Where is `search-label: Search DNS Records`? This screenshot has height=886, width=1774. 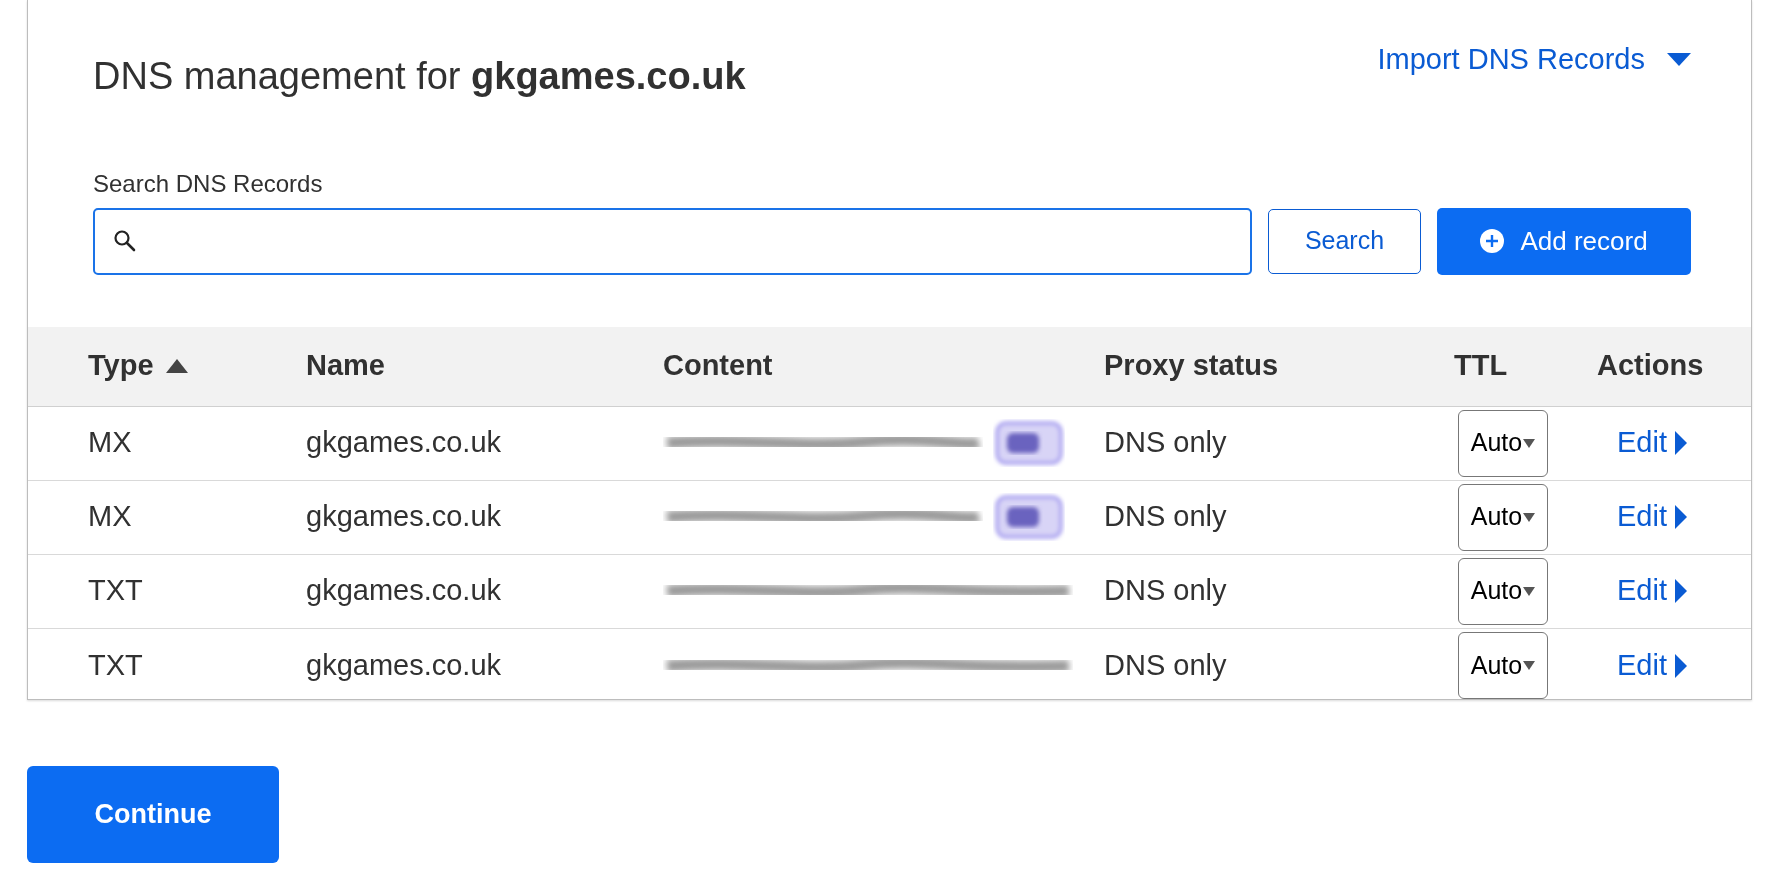 search-label: Search DNS Records is located at coordinates (208, 183).